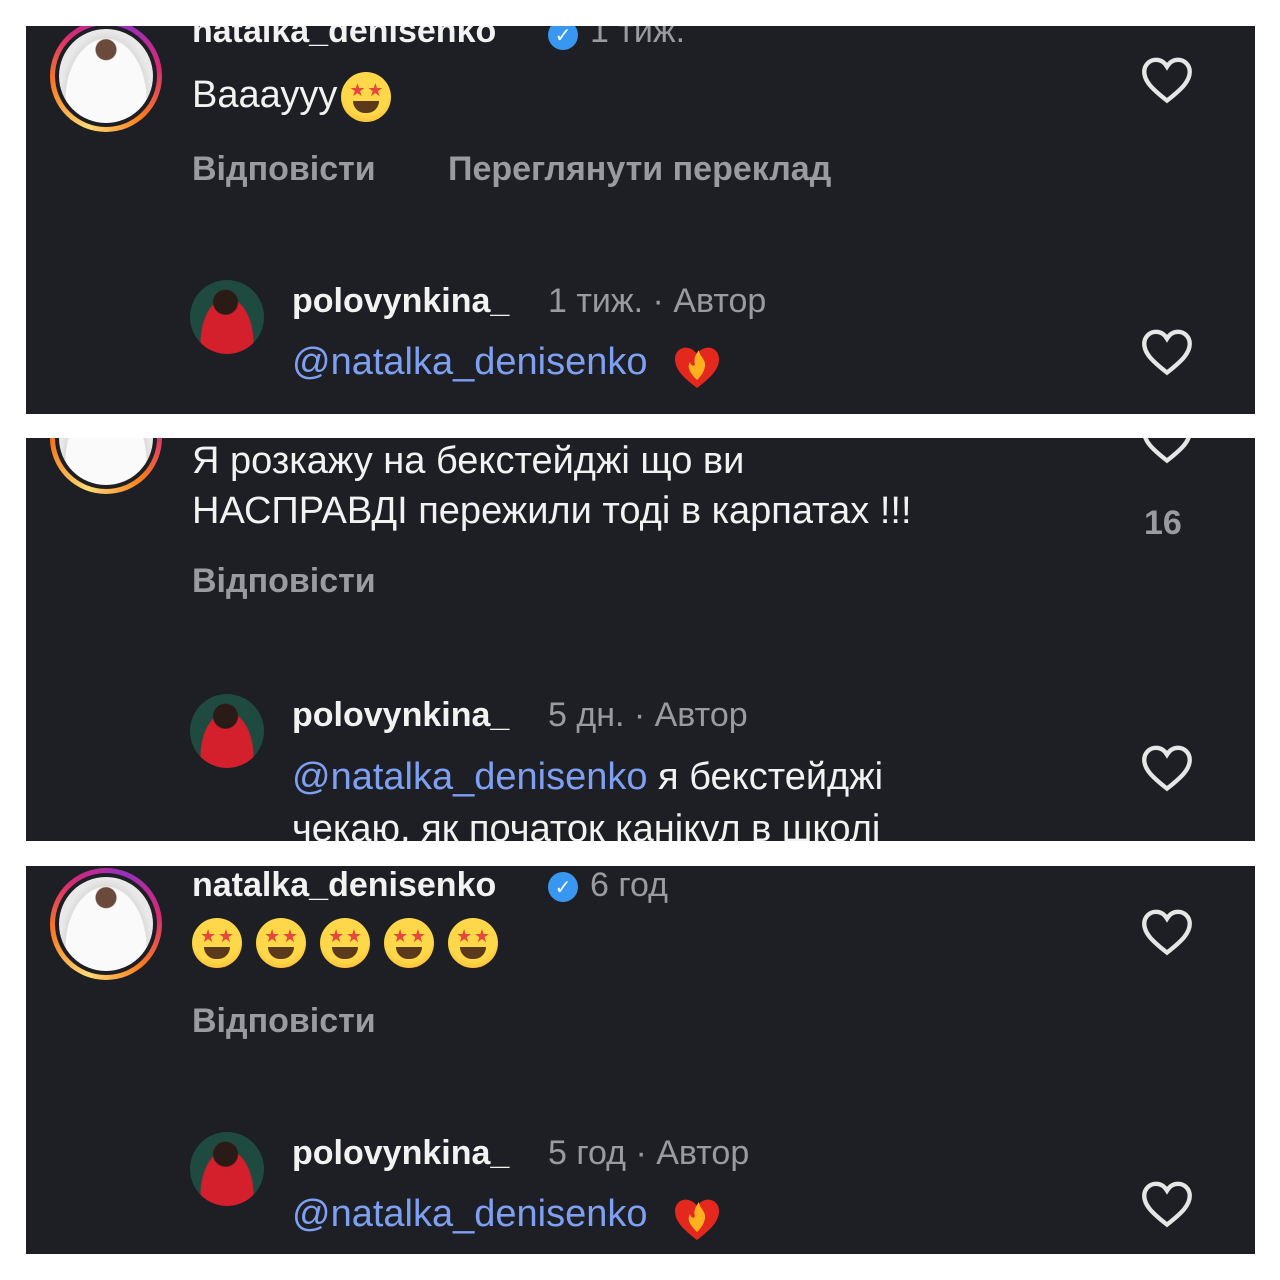  What do you see at coordinates (298, 97) in the screenshot?
I see `comment-text: Вааауyy` at bounding box center [298, 97].